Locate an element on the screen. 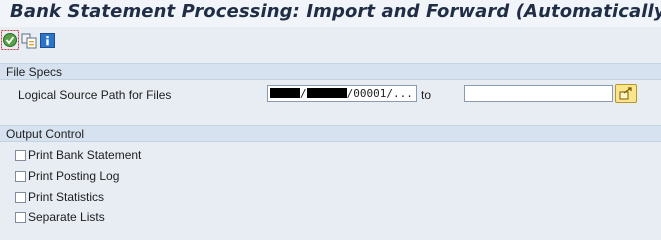 The image size is (661, 240). get-variant-icon is located at coordinates (29, 41).